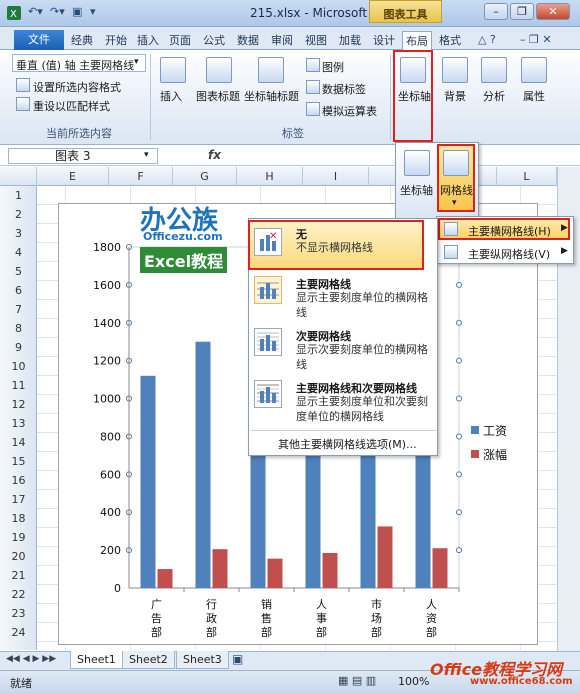 The image size is (580, 694). I want to click on axes-submenu-button: 坐标轴, so click(416, 190).